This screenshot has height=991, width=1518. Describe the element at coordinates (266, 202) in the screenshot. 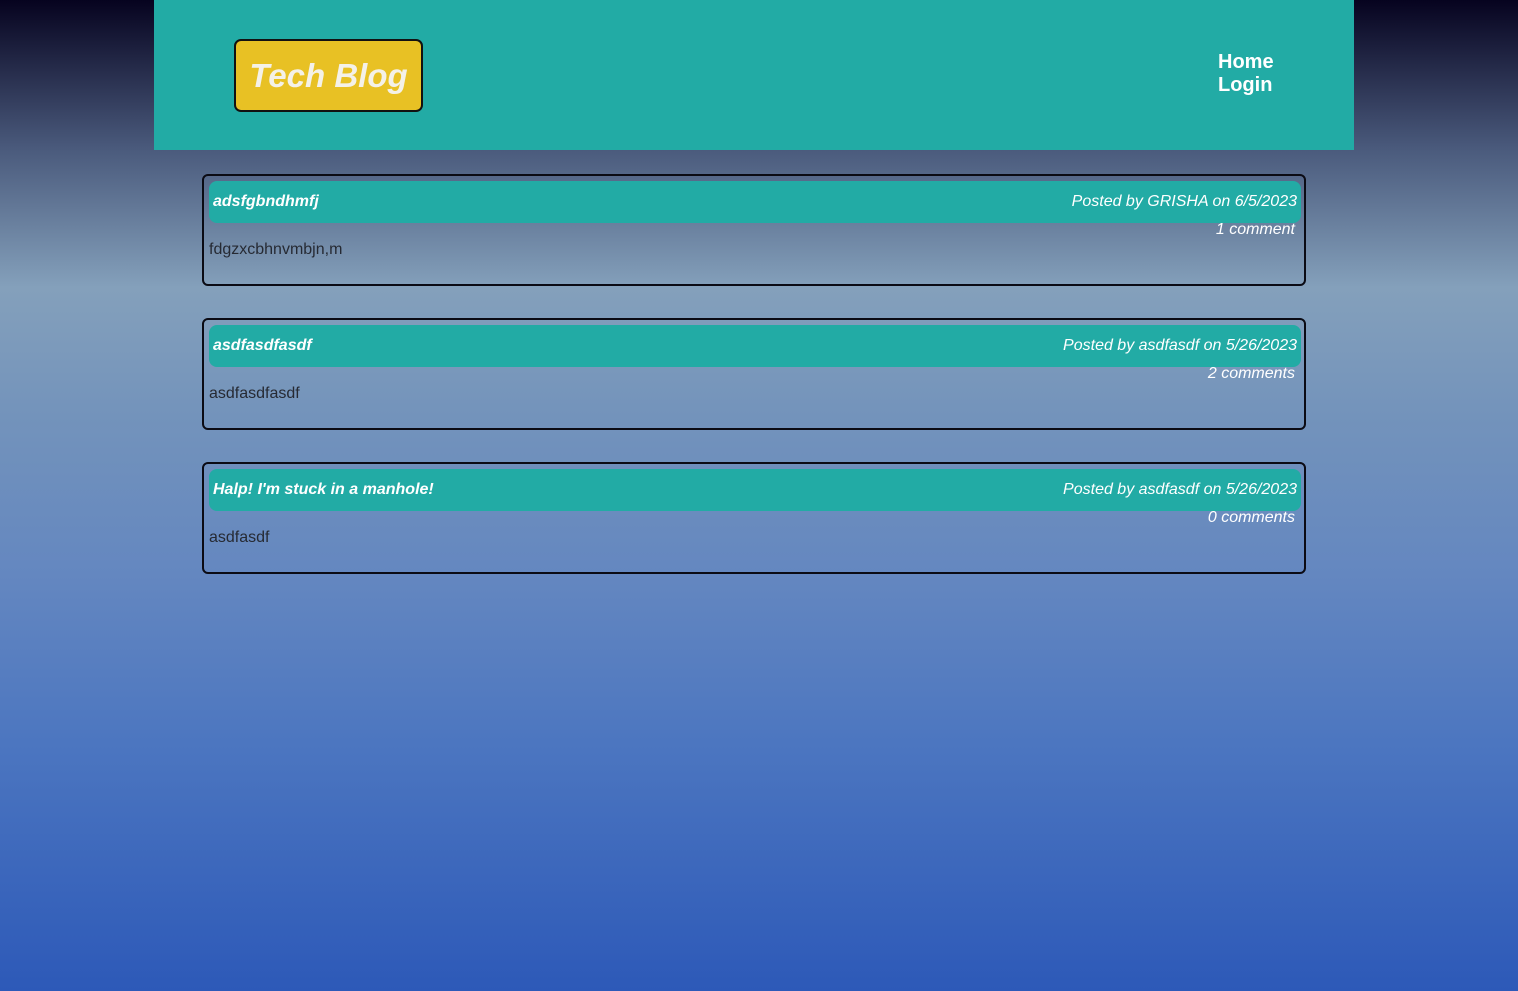

I see `post-title: adsfgbndhmfj` at that location.